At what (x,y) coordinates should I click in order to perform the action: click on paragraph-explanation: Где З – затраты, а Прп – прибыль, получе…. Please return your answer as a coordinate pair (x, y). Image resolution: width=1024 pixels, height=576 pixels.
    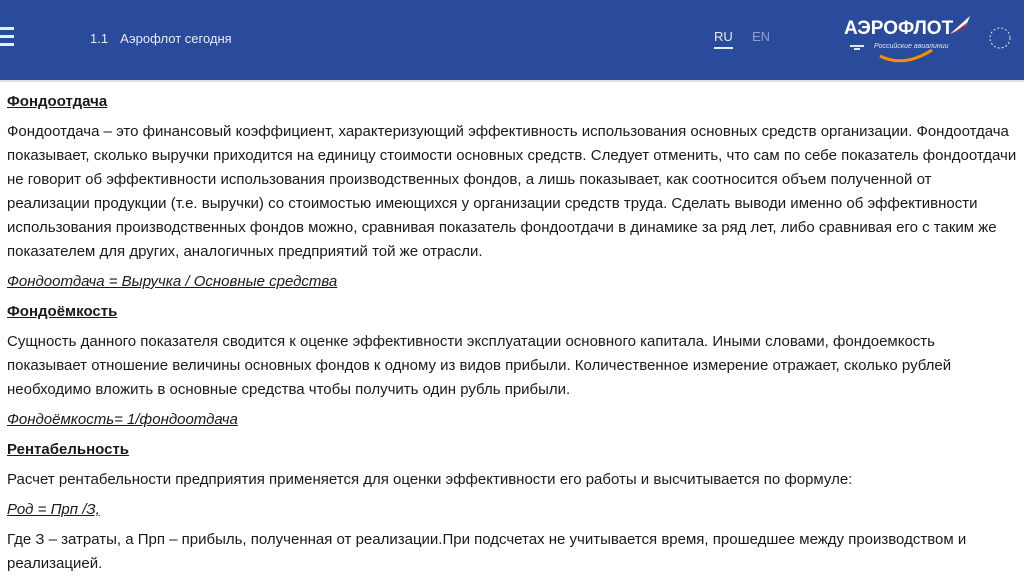
    Looking at the image, I should click on (487, 551).